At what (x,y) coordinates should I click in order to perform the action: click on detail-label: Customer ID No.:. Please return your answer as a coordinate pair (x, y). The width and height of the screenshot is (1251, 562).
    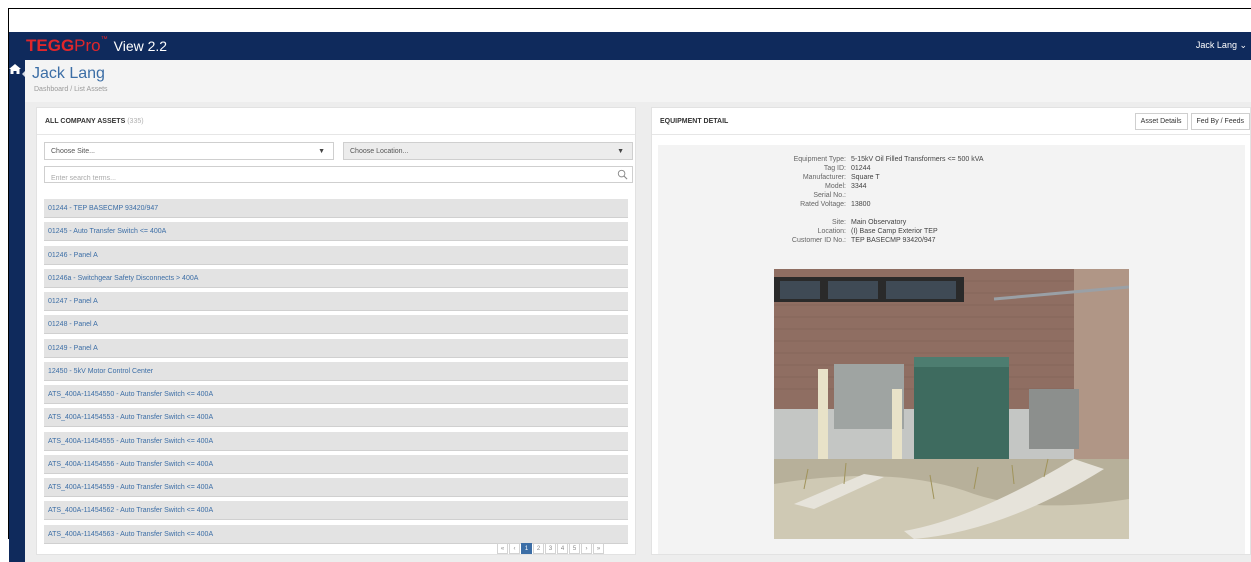
    Looking at the image, I should click on (818, 240).